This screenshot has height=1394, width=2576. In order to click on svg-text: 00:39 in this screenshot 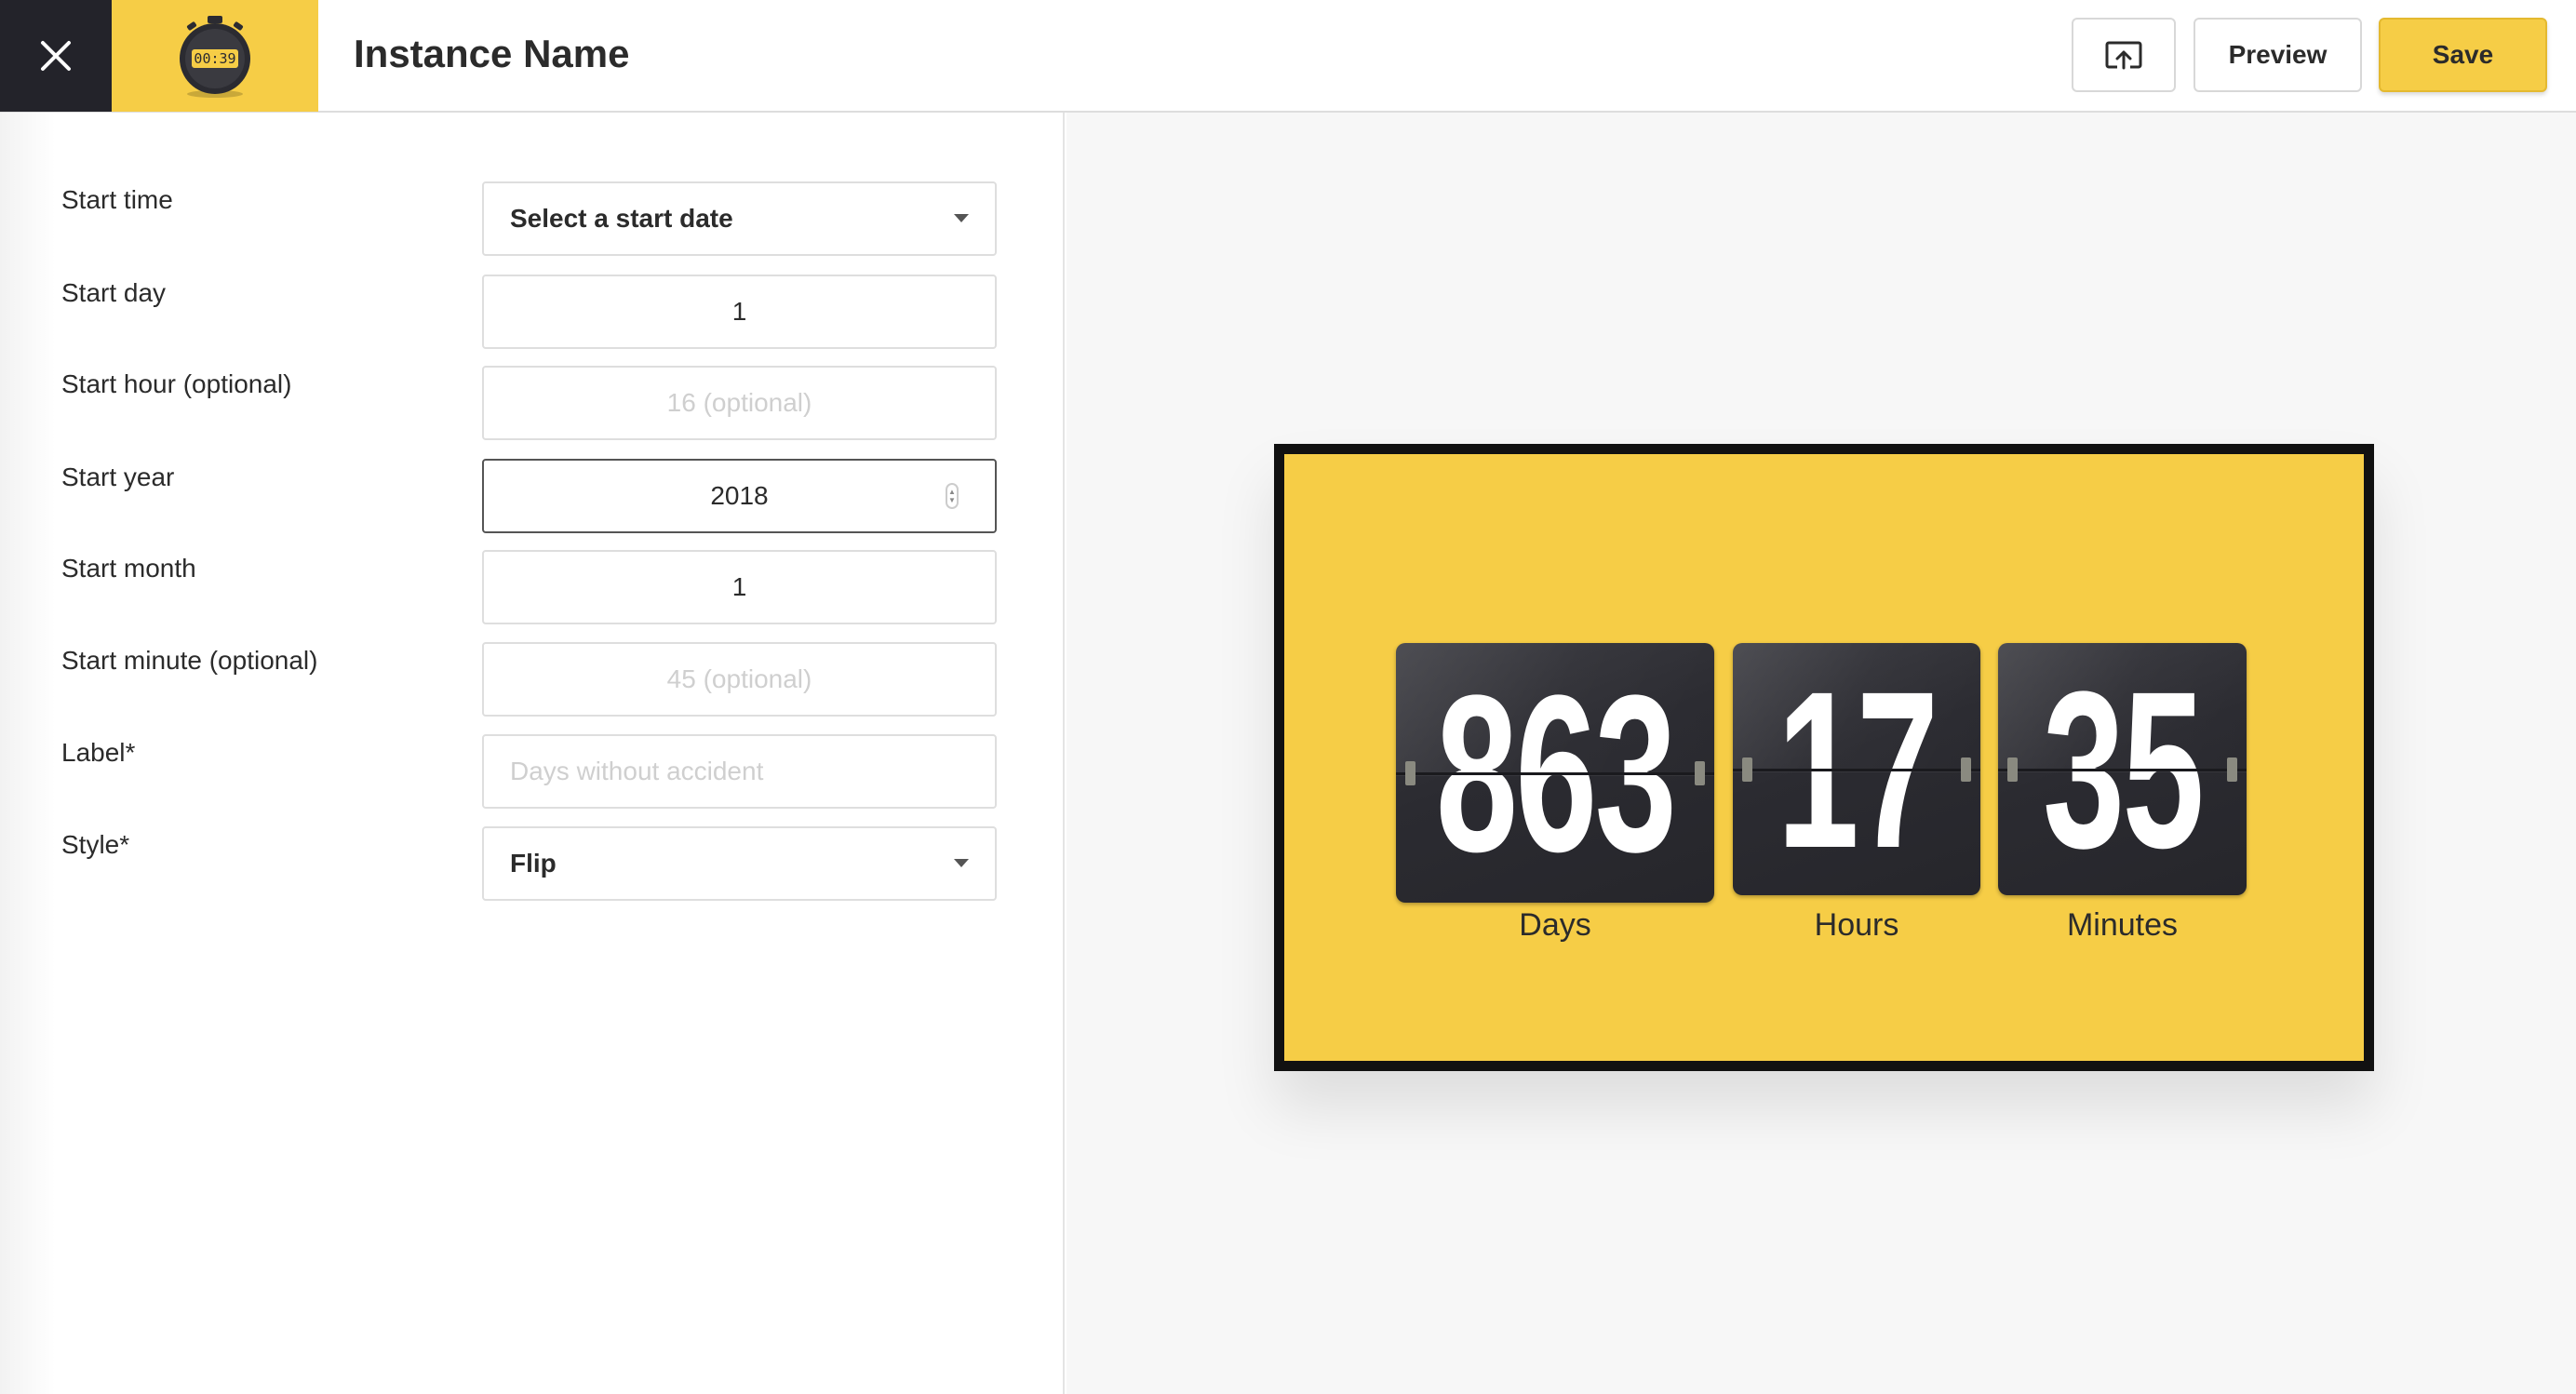, I will do `click(214, 58)`.